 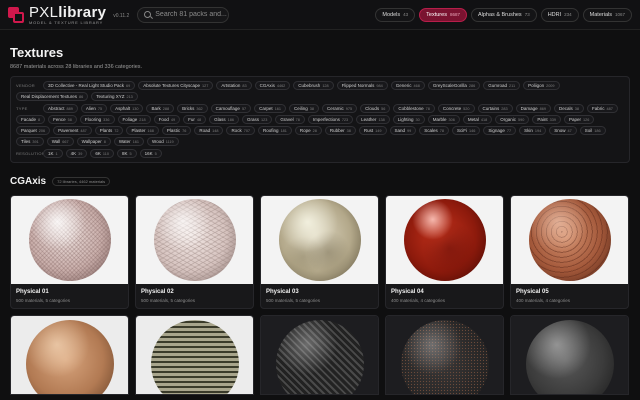 What do you see at coordinates (502, 85) in the screenshot?
I see `vendor-chip: Gumroad 211` at bounding box center [502, 85].